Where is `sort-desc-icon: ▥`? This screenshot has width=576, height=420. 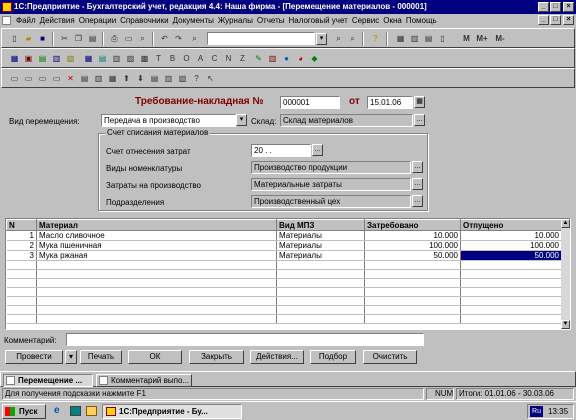 sort-desc-icon: ▥ is located at coordinates (168, 78).